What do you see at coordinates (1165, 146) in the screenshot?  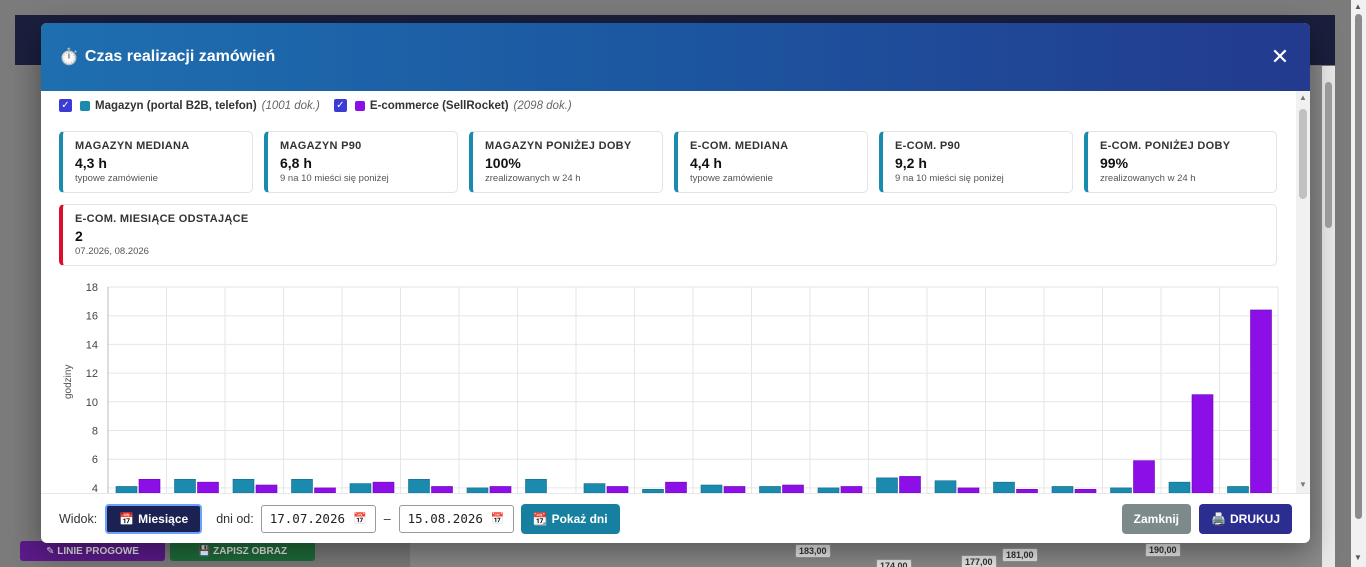 I see `stat-card-label: E-COM. PONIŻEJ DOBY` at bounding box center [1165, 146].